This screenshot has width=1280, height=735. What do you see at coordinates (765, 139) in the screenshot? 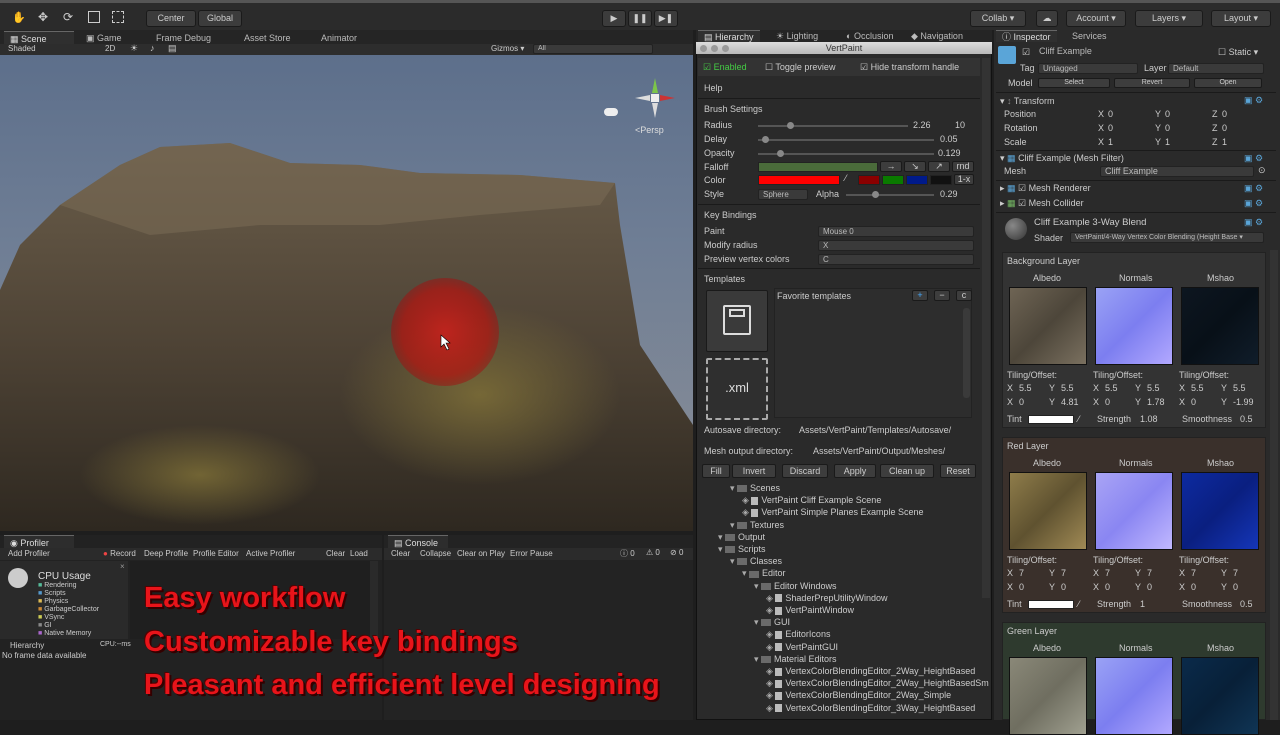
I see `delay-slider-knob` at bounding box center [765, 139].